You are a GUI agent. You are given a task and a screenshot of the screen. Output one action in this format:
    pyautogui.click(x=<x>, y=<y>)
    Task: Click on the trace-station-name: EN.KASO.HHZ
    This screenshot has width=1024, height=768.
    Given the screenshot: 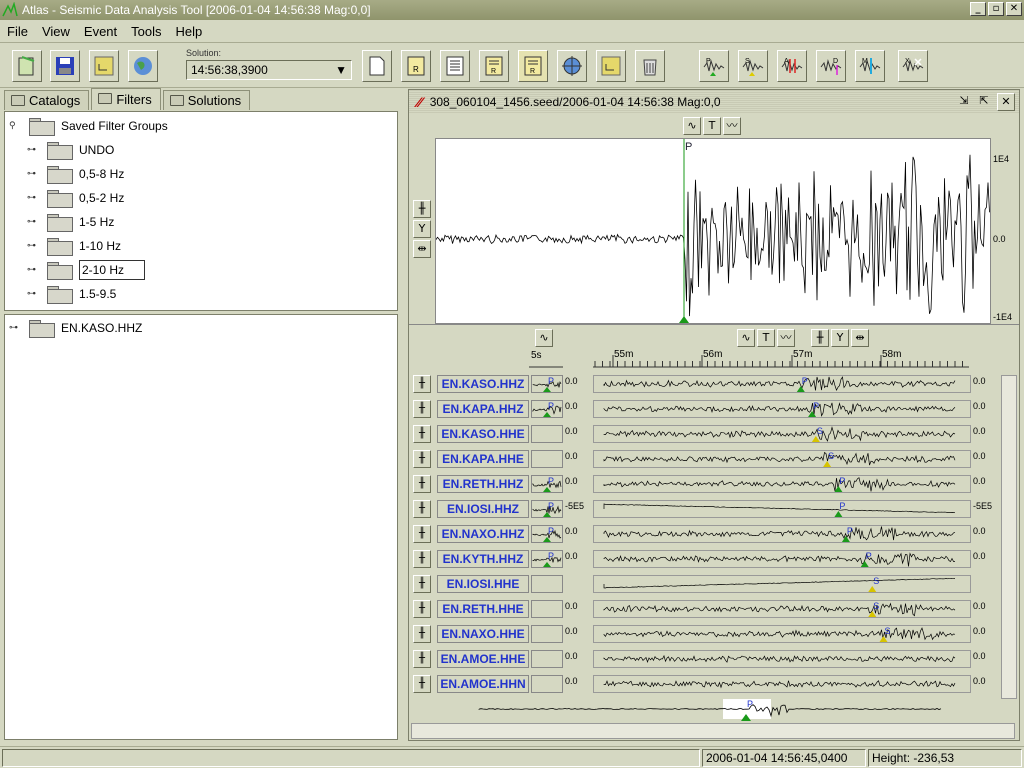 What is the action you would take?
    pyautogui.click(x=483, y=384)
    